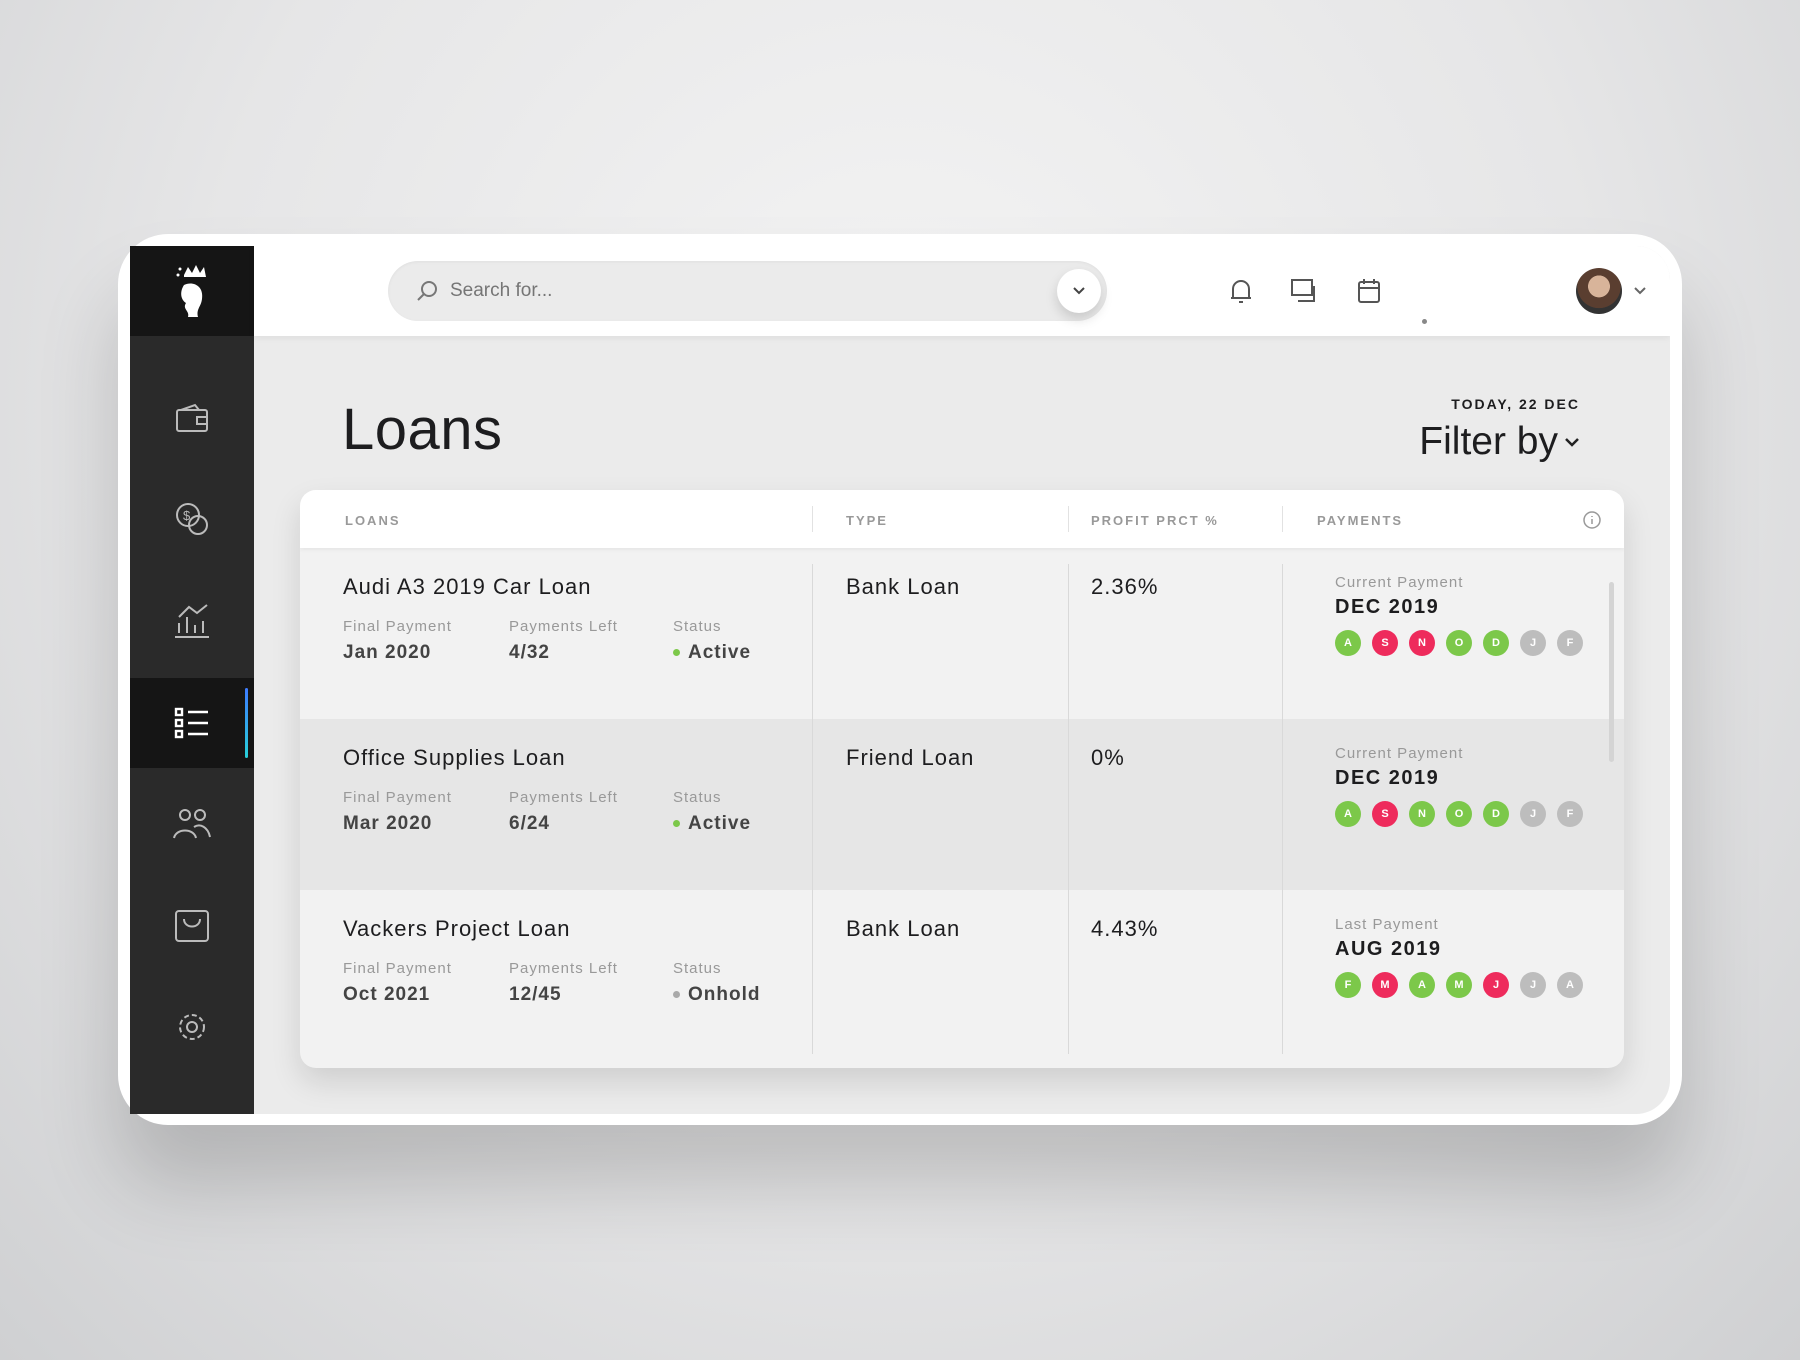 This screenshot has width=1800, height=1360. I want to click on payments-left-value: 4/32, so click(529, 652).